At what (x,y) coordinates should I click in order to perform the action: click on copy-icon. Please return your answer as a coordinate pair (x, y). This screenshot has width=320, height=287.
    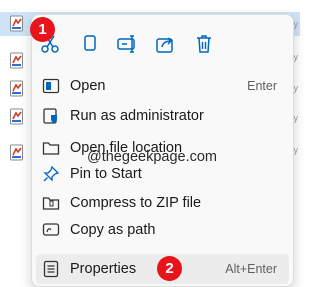
    Looking at the image, I should click on (90, 44).